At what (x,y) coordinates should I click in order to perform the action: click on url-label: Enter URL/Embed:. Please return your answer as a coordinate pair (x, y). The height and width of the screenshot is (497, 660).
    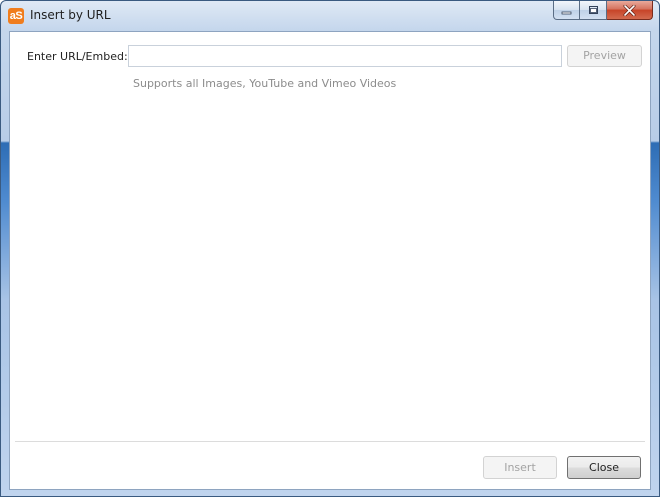
    Looking at the image, I should click on (77, 56).